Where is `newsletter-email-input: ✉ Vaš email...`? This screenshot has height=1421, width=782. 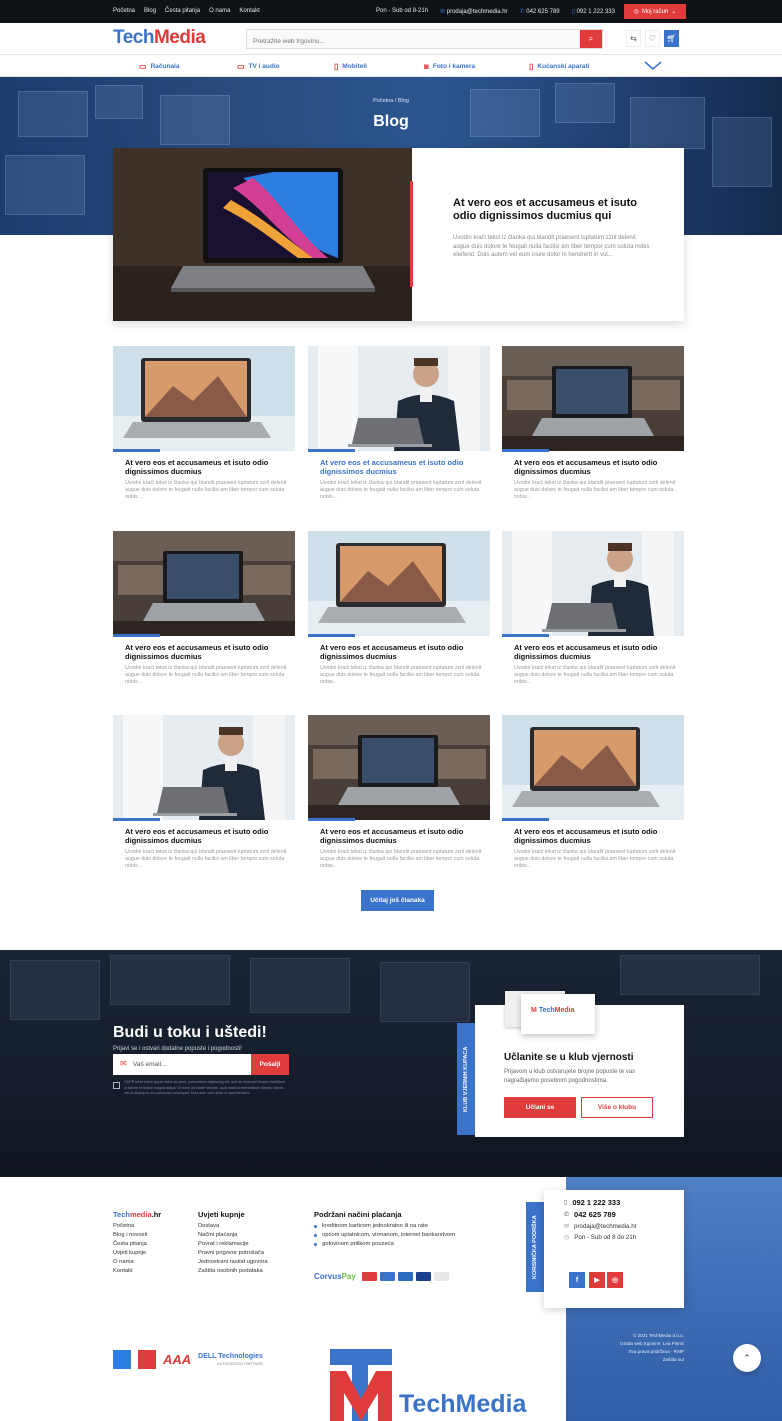 newsletter-email-input: ✉ Vaš email... is located at coordinates (183, 1064).